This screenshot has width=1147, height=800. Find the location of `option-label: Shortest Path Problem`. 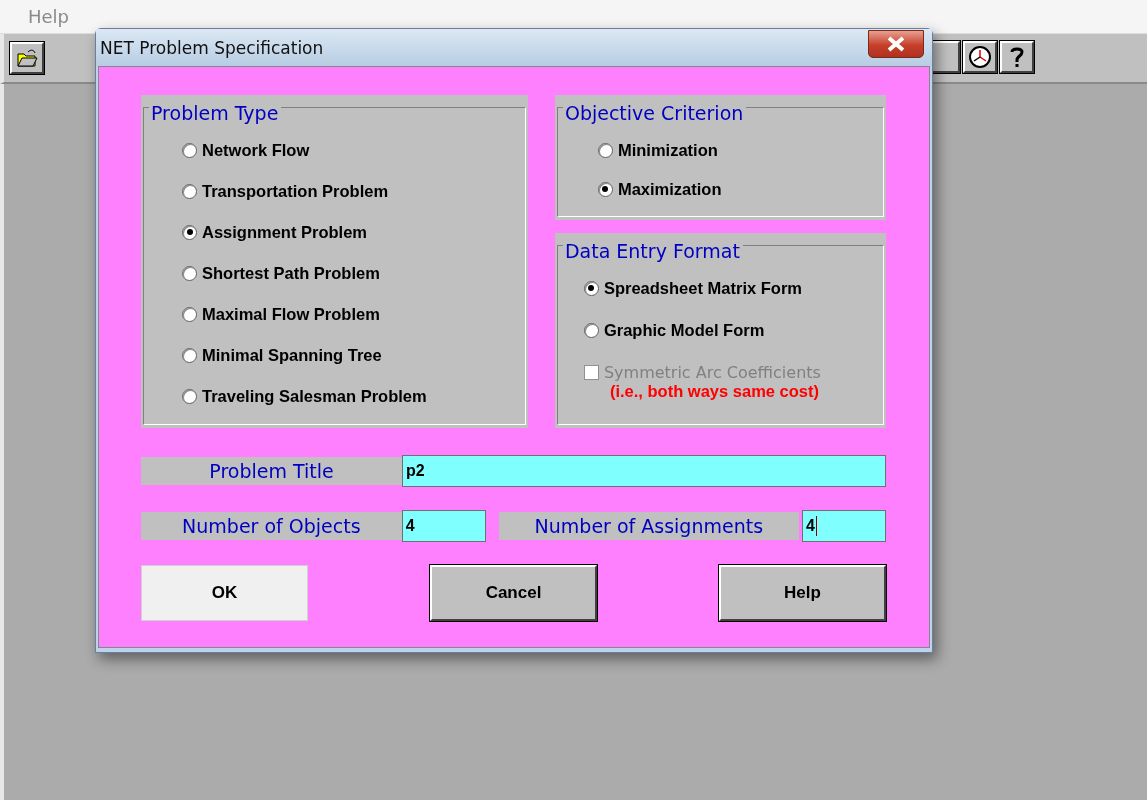

option-label: Shortest Path Problem is located at coordinates (291, 273).